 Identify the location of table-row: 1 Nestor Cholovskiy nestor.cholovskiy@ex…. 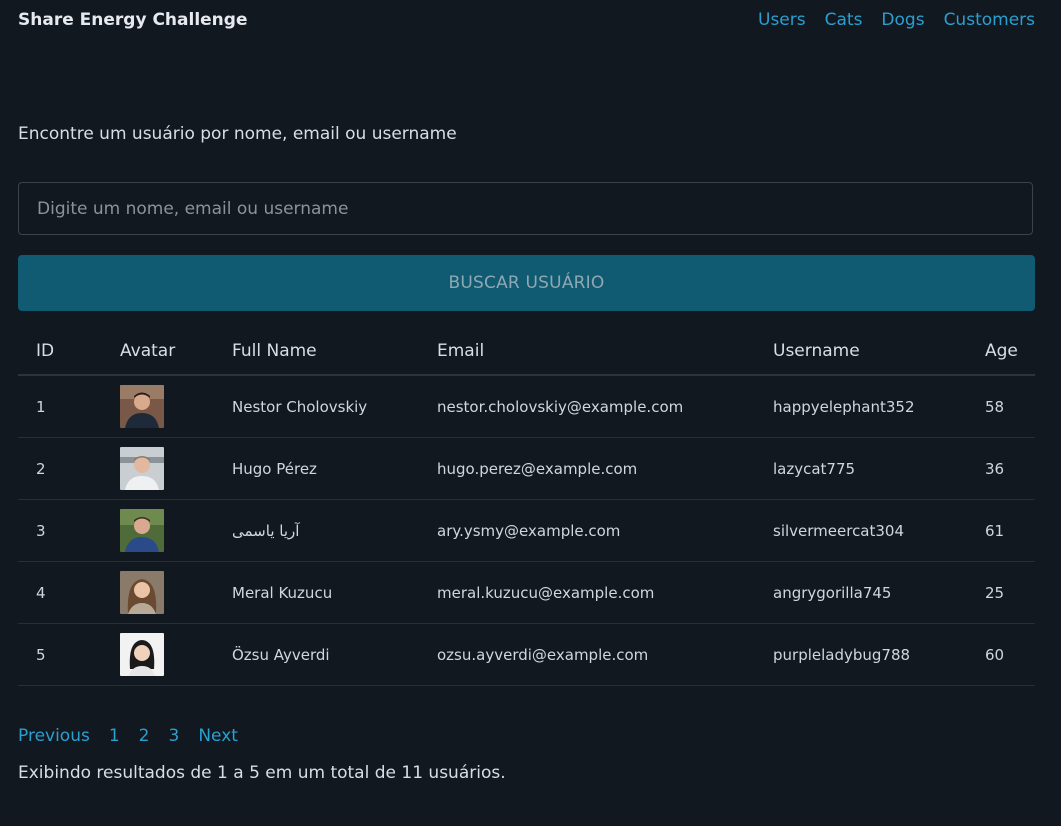
(526, 406).